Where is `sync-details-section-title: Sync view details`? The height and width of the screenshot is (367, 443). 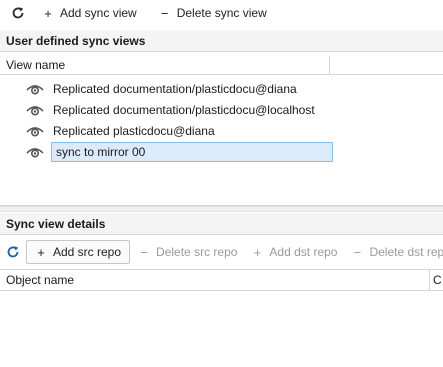
sync-details-section-title: Sync view details is located at coordinates (56, 223).